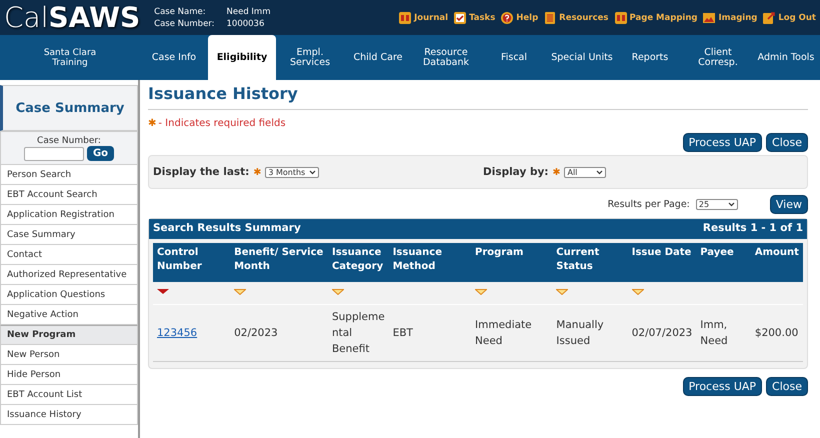 Image resolution: width=820 pixels, height=438 pixels. I want to click on sidebar-item: EBT Account Search, so click(69, 195).